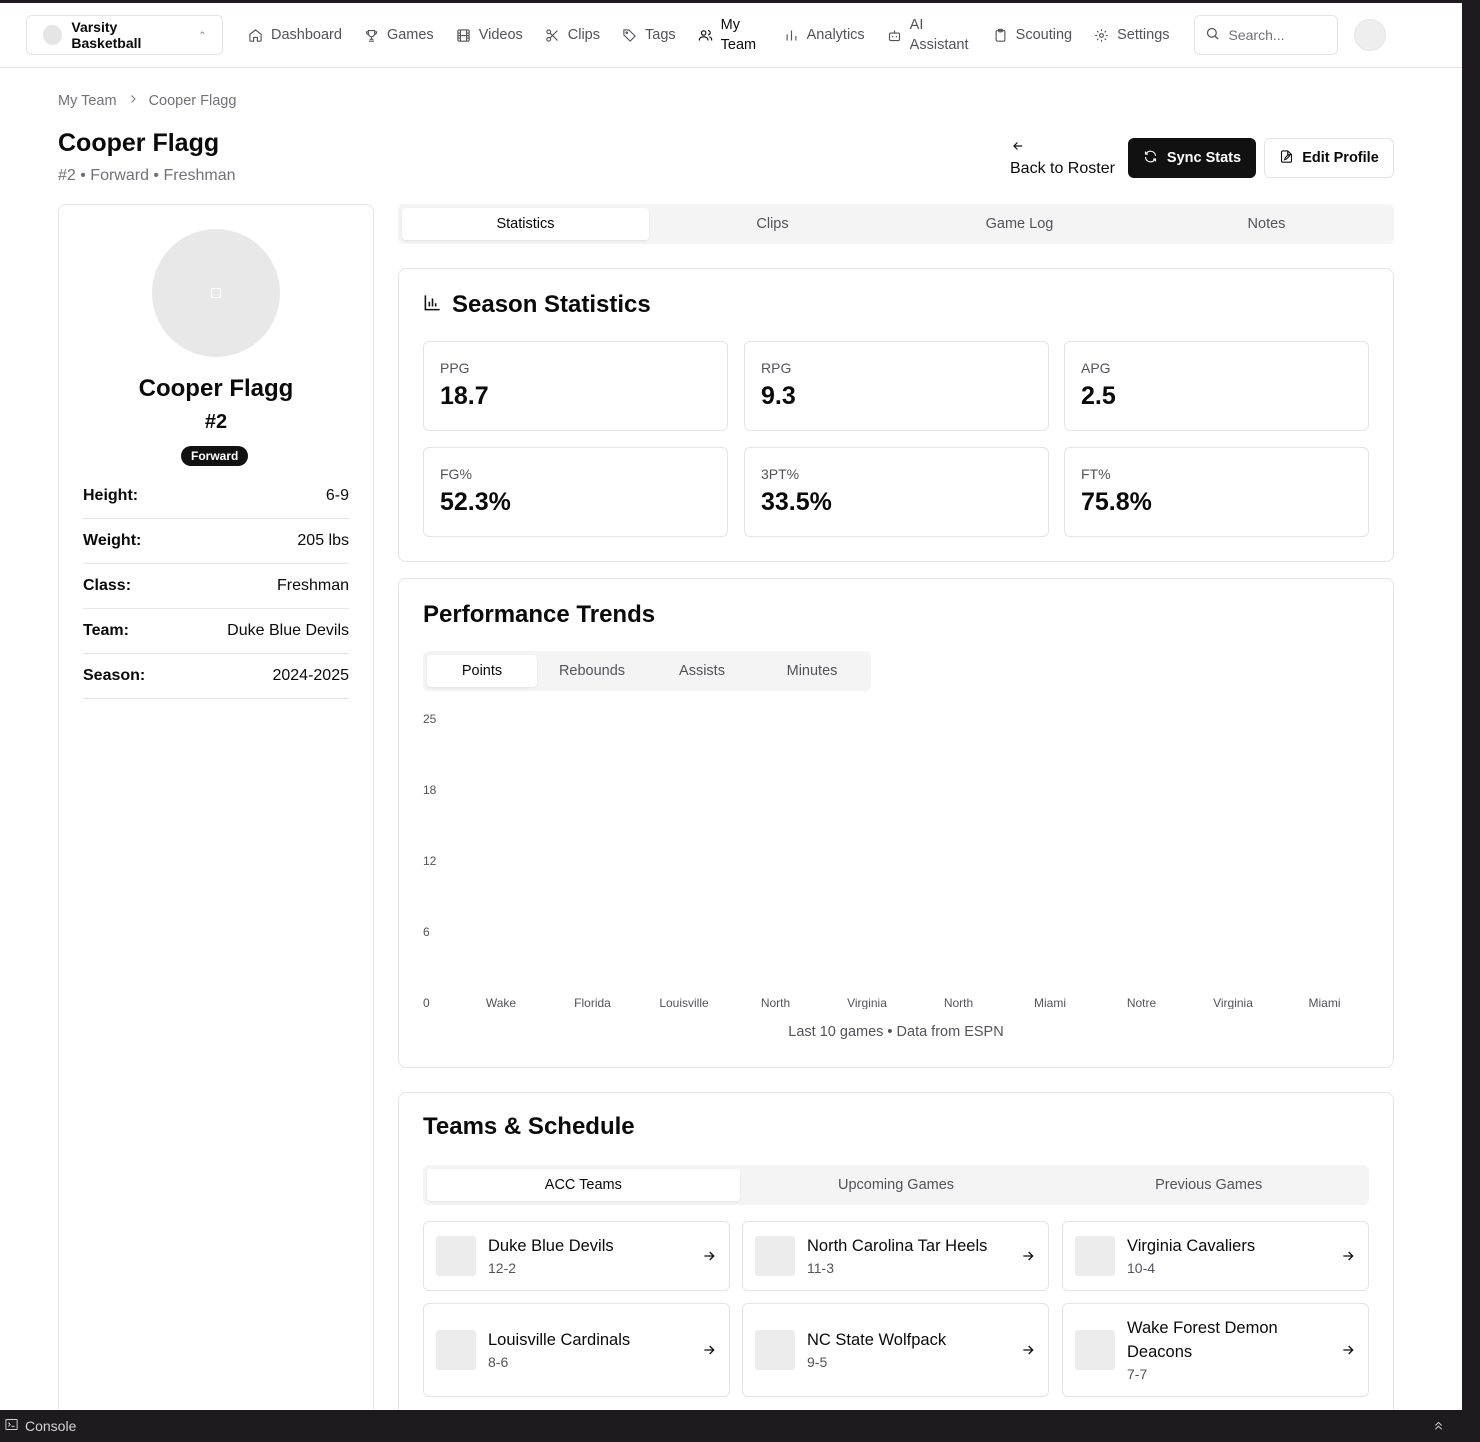 The width and height of the screenshot is (1480, 1442). What do you see at coordinates (1471, 705) in the screenshot?
I see `scrollbar` at bounding box center [1471, 705].